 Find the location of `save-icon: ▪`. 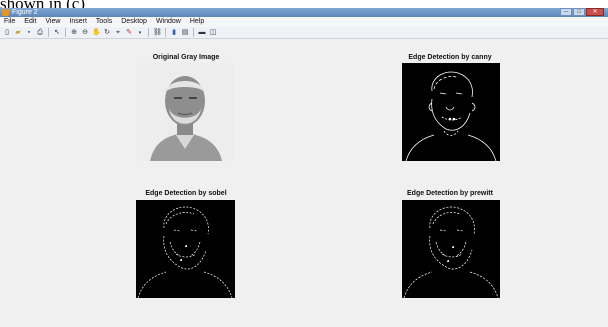

save-icon: ▪ is located at coordinates (29, 33).